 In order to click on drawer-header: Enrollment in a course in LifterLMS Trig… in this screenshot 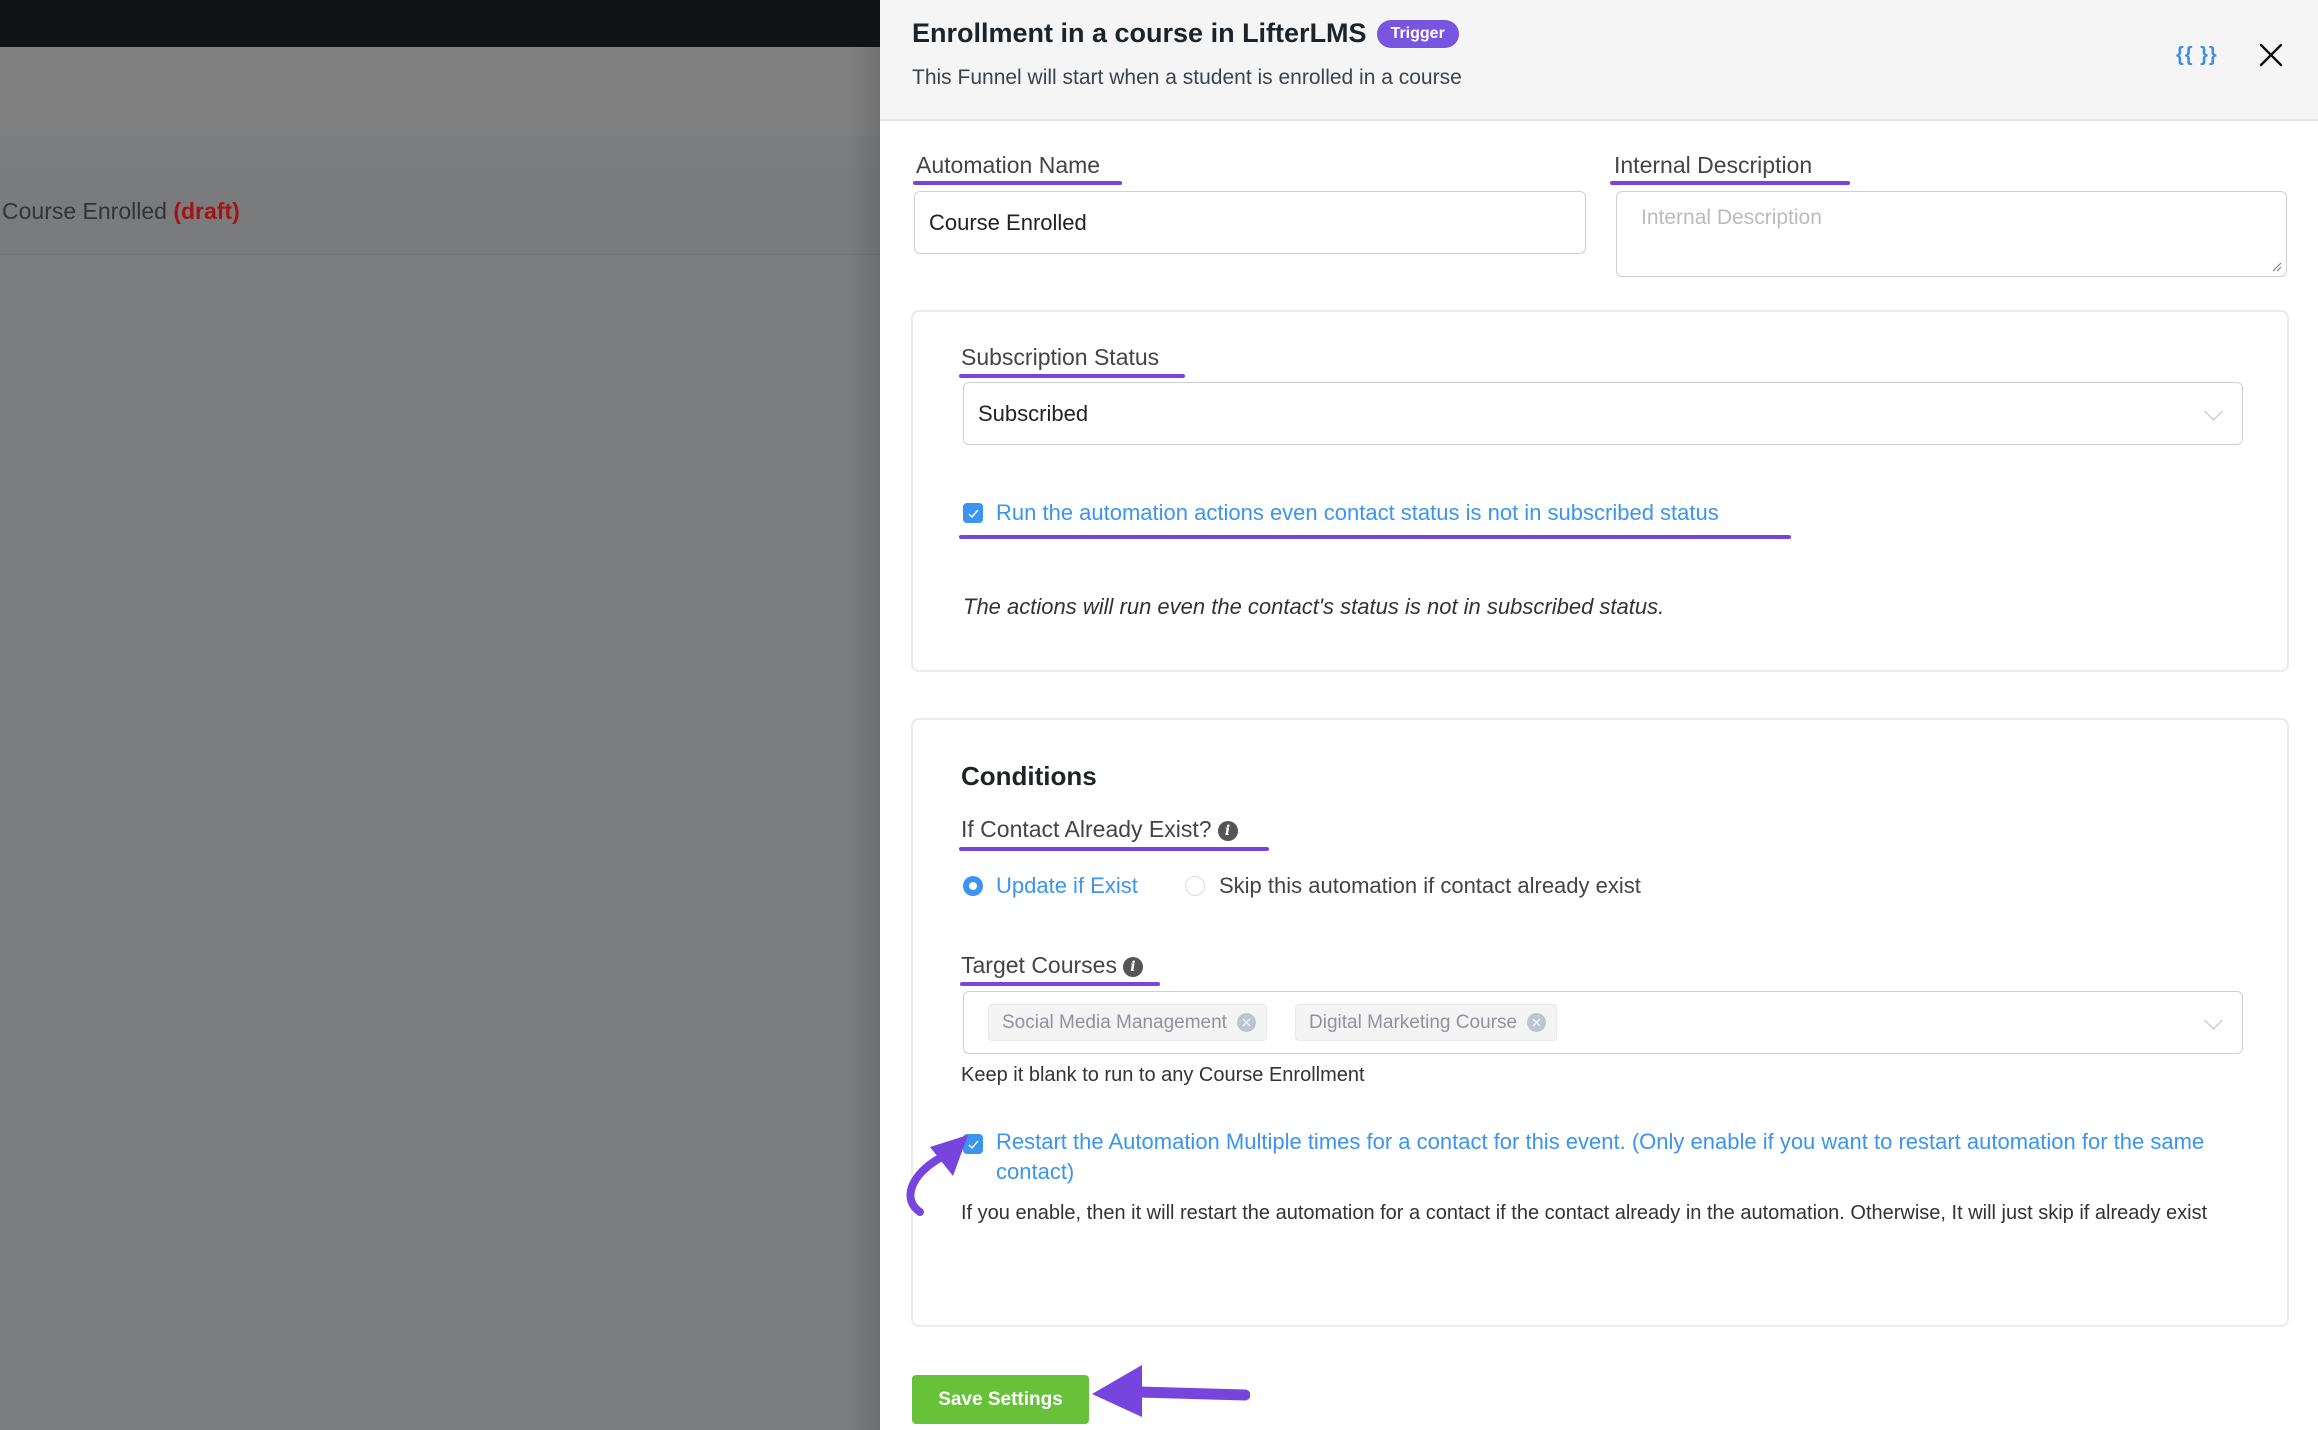, I will do `click(1599, 60)`.